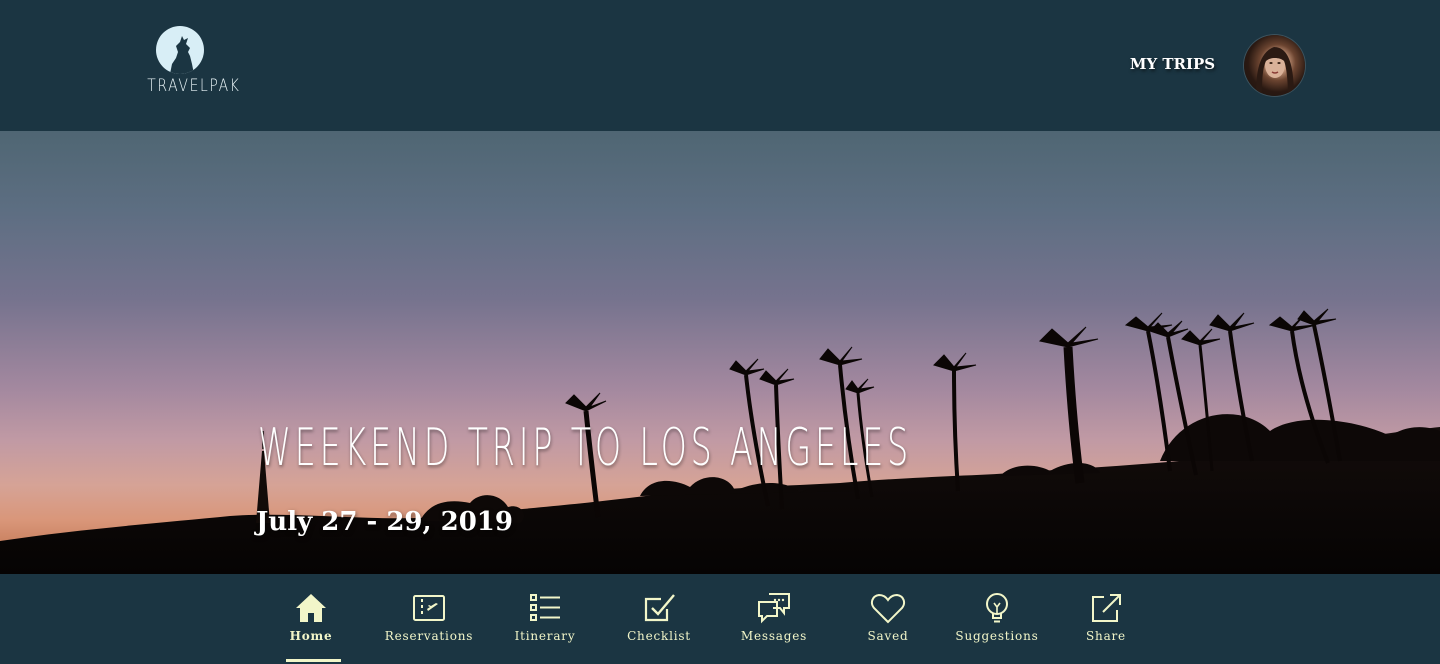 The width and height of the screenshot is (1440, 664). I want to click on nav-label-itinerary: Itinerary, so click(545, 636).